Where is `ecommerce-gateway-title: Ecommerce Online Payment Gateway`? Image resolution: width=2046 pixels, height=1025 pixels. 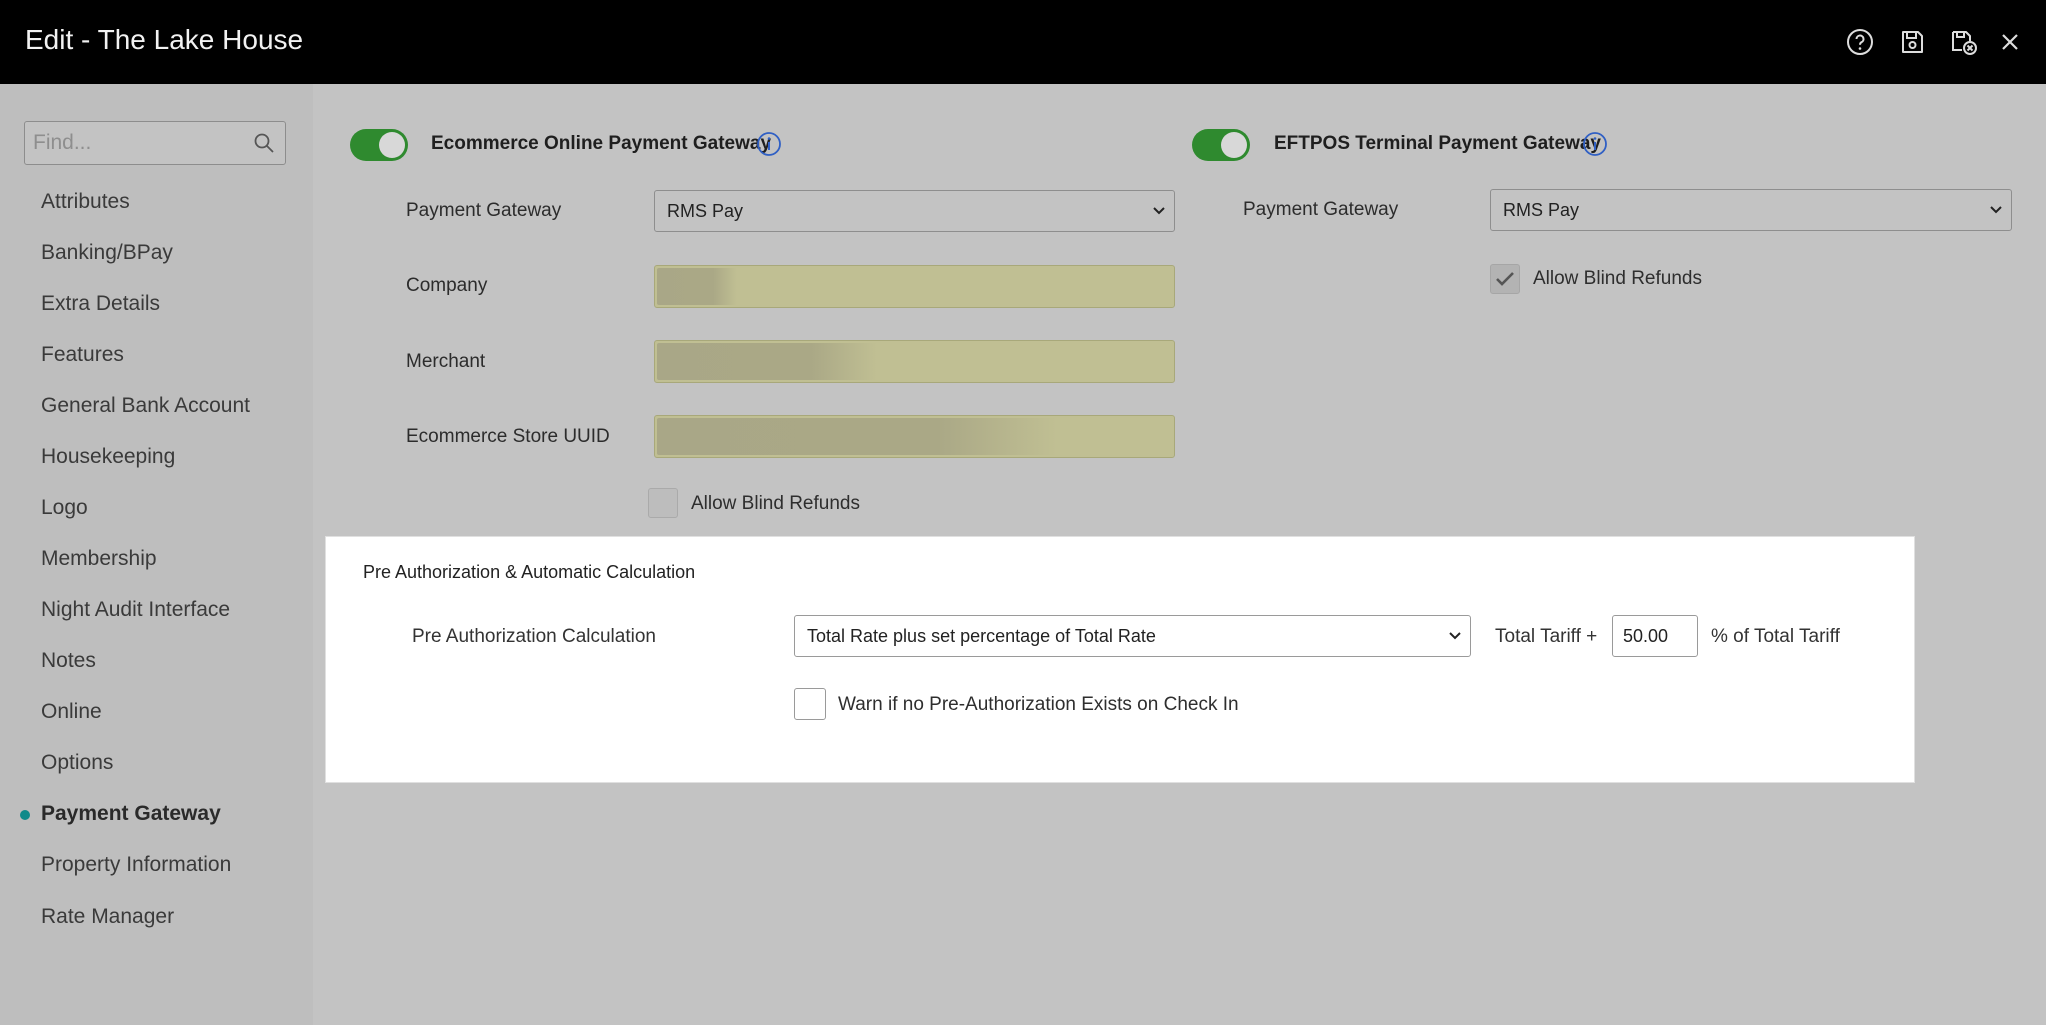
ecommerce-gateway-title: Ecommerce Online Payment Gateway is located at coordinates (601, 143).